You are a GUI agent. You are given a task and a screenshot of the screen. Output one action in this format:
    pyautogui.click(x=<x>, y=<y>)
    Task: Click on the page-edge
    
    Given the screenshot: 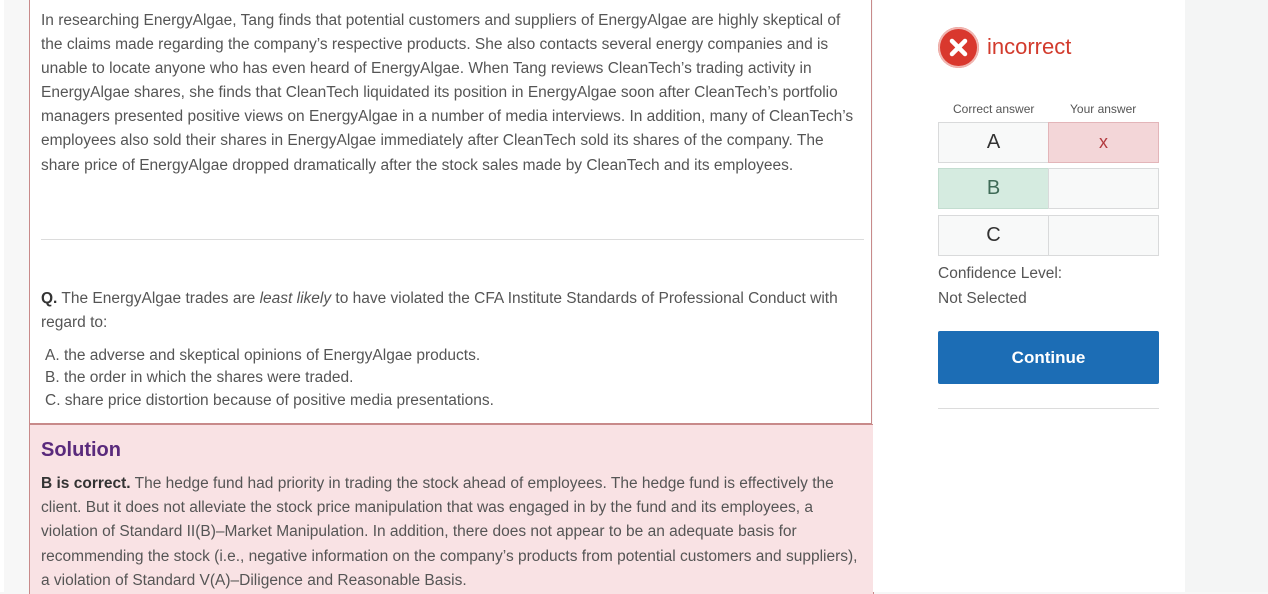 What is the action you would take?
    pyautogui.click(x=1226, y=296)
    